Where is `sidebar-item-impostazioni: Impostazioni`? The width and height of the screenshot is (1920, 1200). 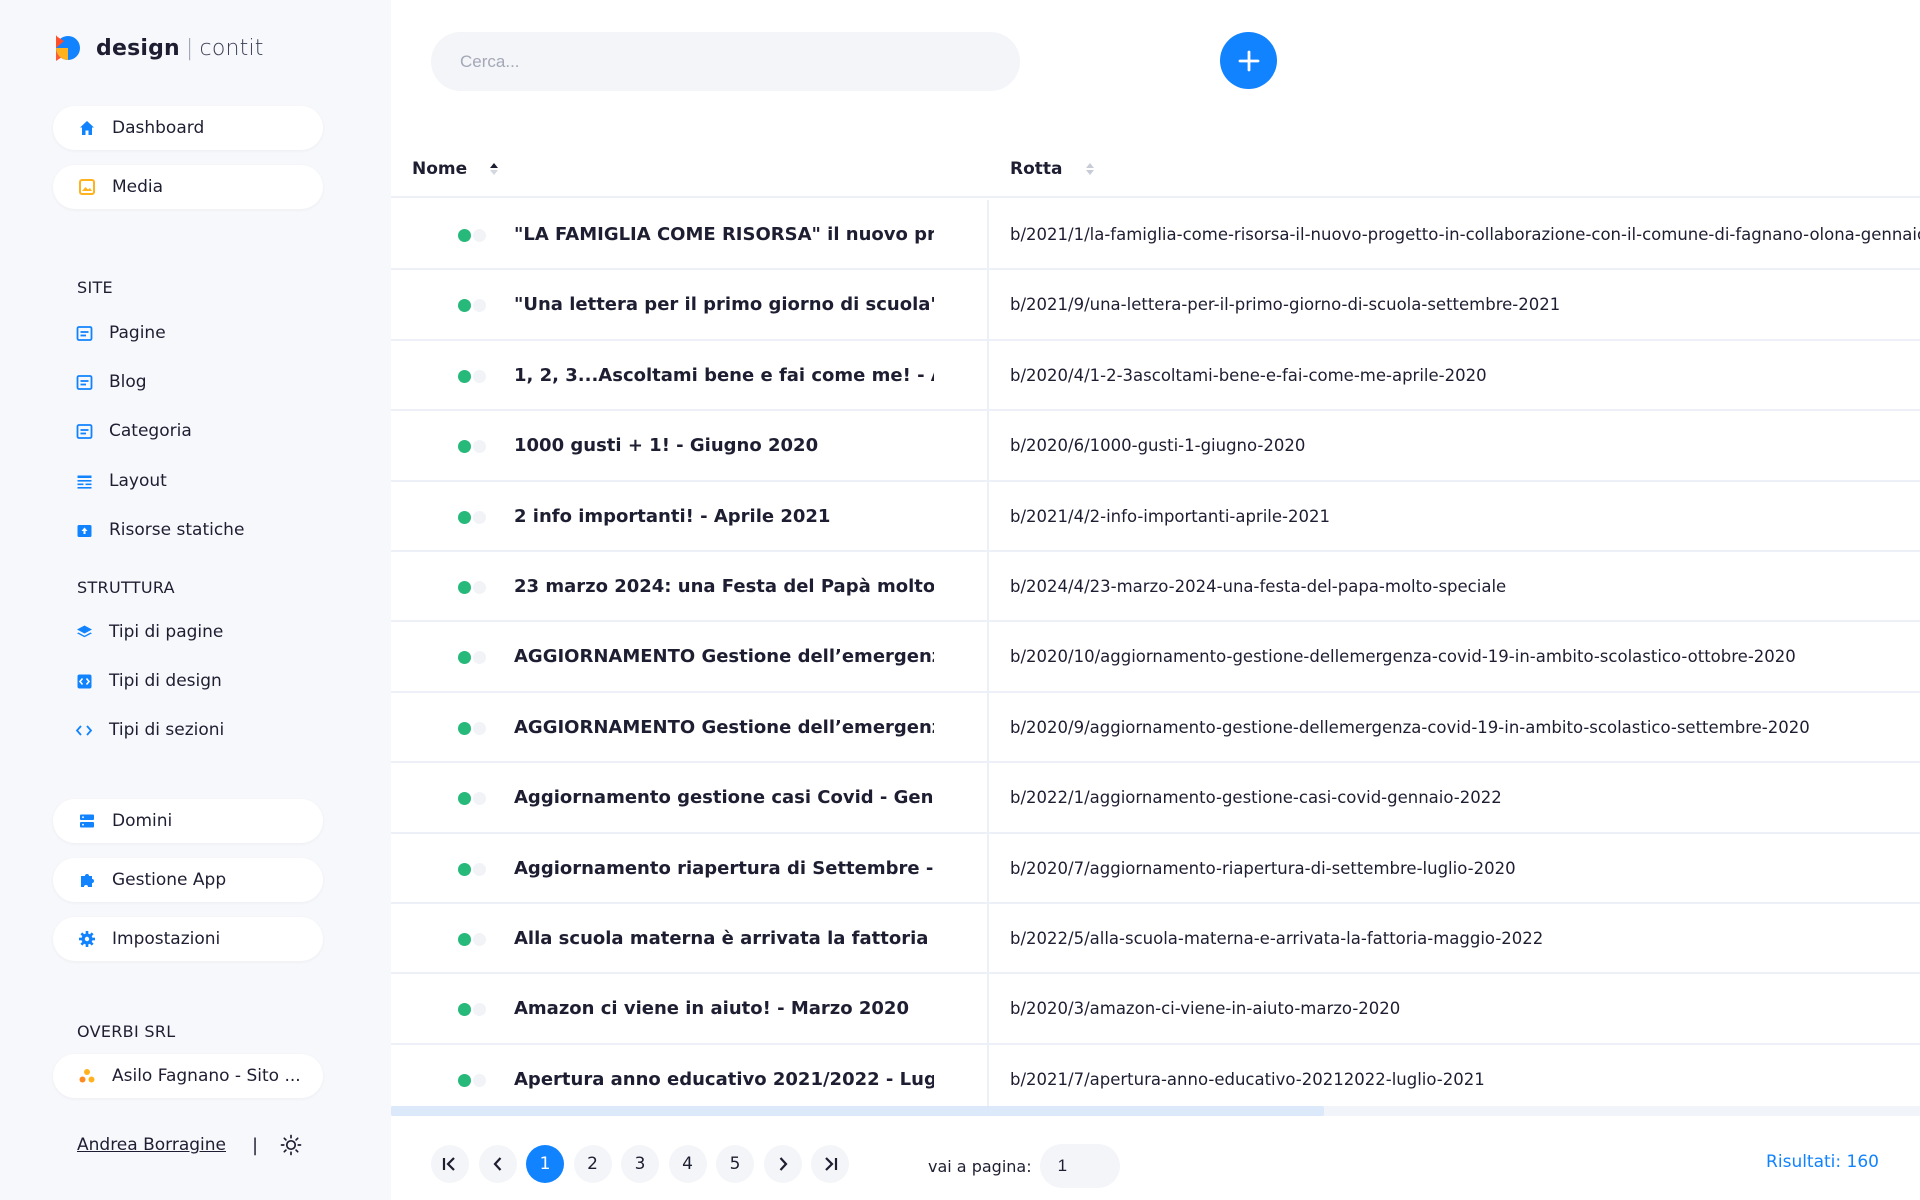 sidebar-item-impostazioni: Impostazioni is located at coordinates (188, 939).